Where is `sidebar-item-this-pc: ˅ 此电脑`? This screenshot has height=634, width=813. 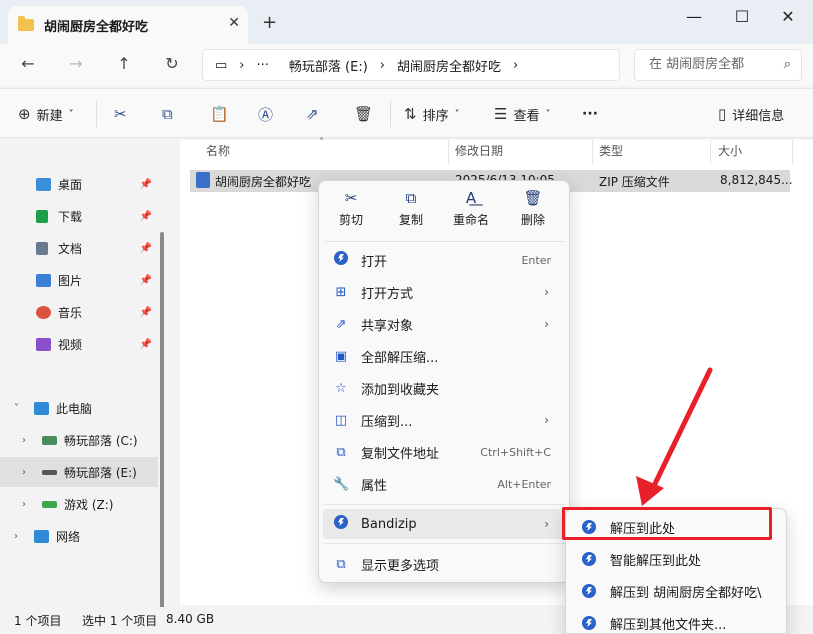 sidebar-item-this-pc: ˅ 此电脑 is located at coordinates (79, 408).